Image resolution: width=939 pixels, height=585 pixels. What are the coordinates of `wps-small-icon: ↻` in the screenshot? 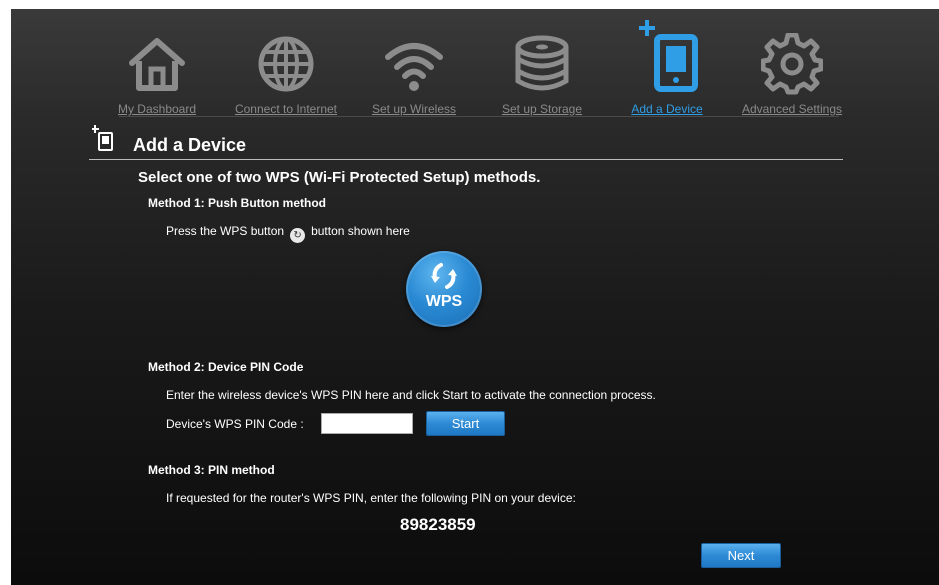 It's located at (298, 235).